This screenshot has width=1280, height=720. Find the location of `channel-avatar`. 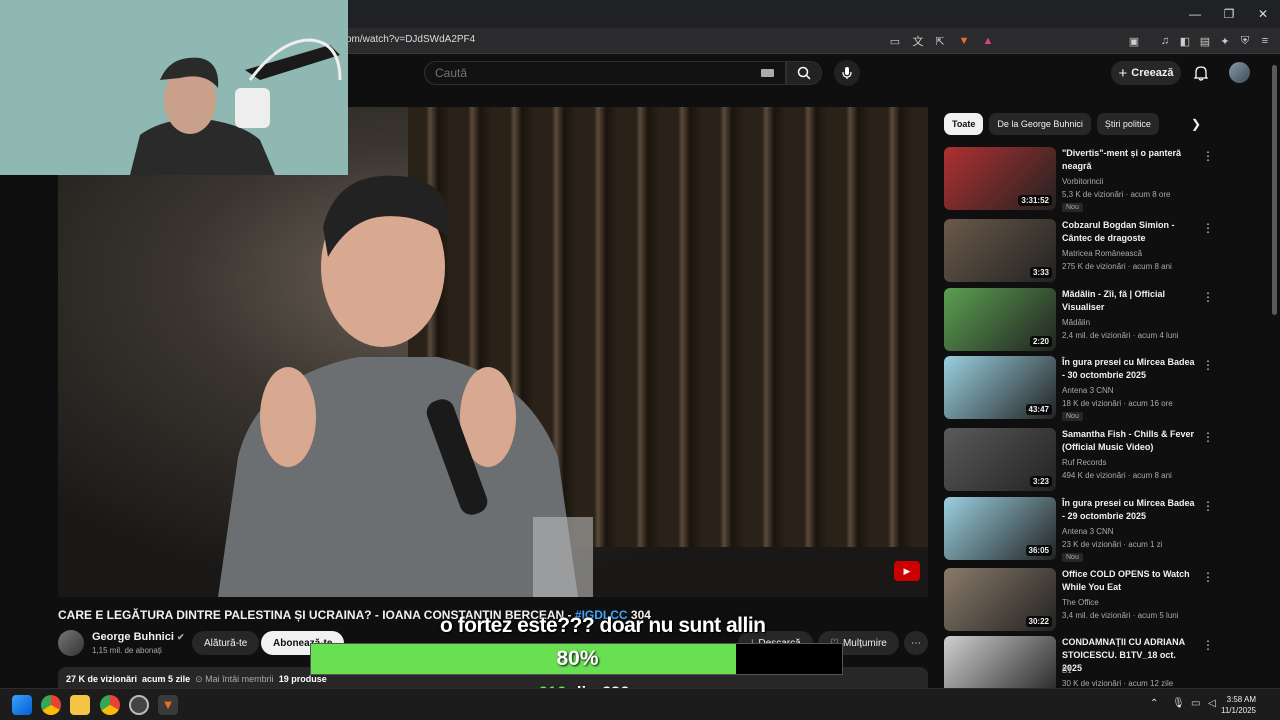

channel-avatar is located at coordinates (71, 643).